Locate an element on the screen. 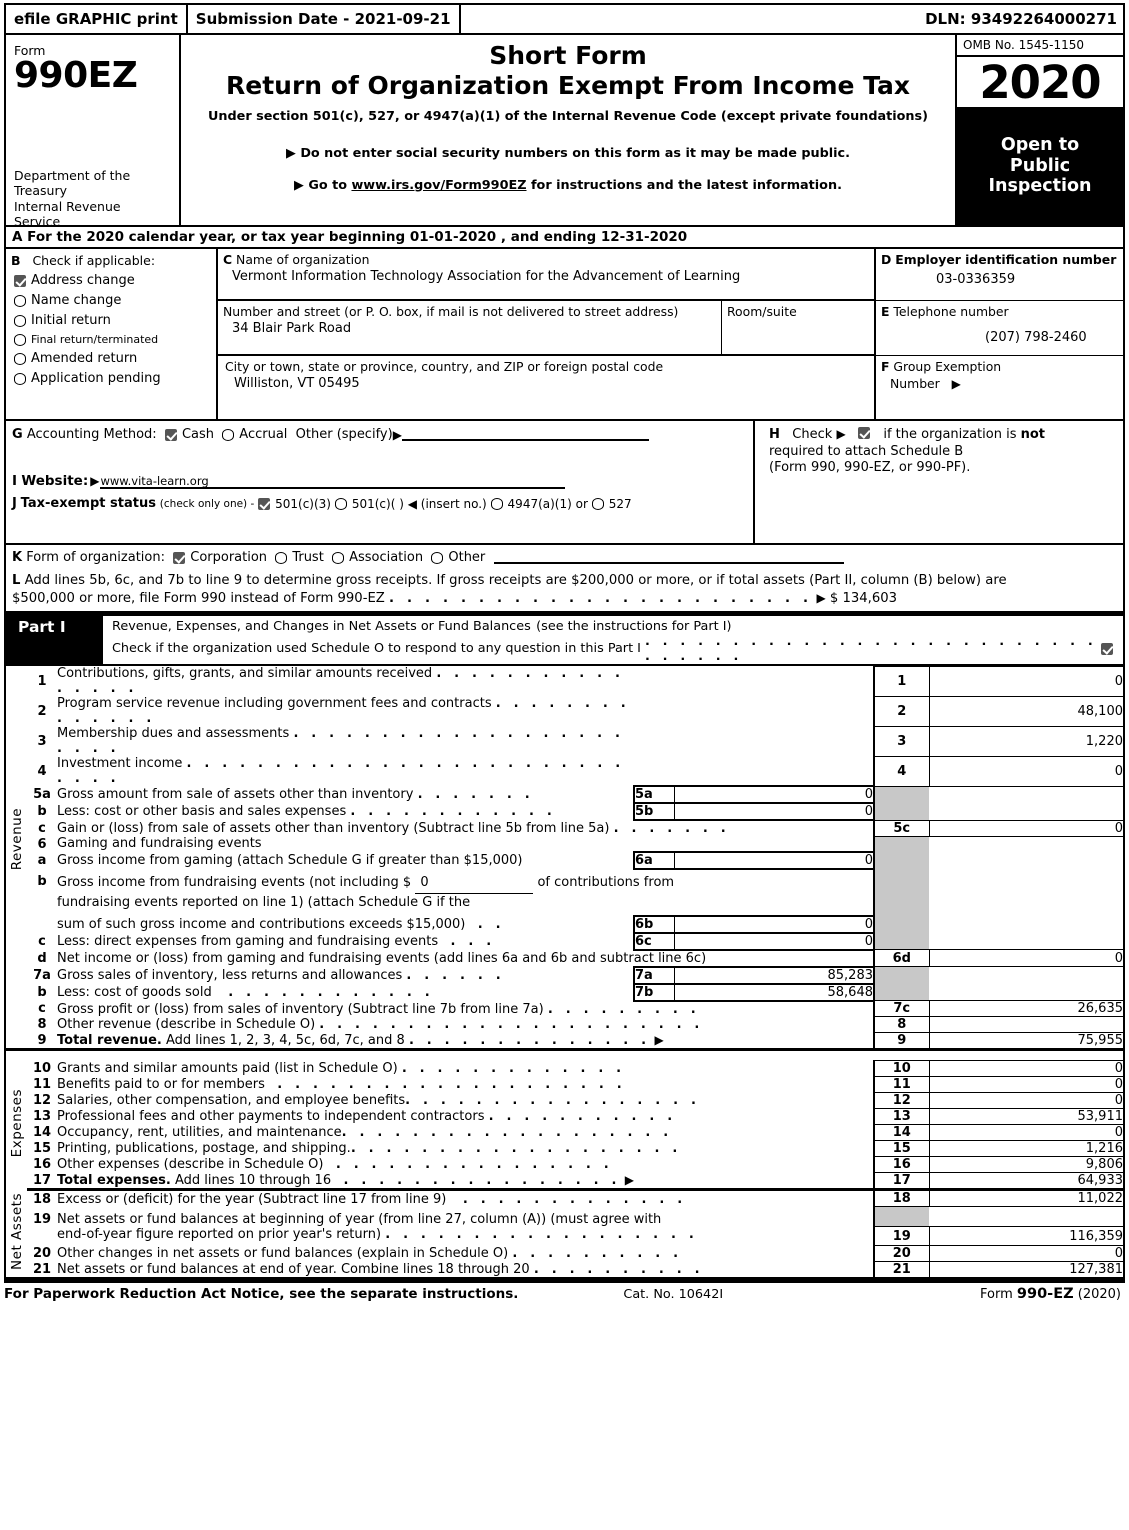  checkbox-trust is located at coordinates (281, 557).